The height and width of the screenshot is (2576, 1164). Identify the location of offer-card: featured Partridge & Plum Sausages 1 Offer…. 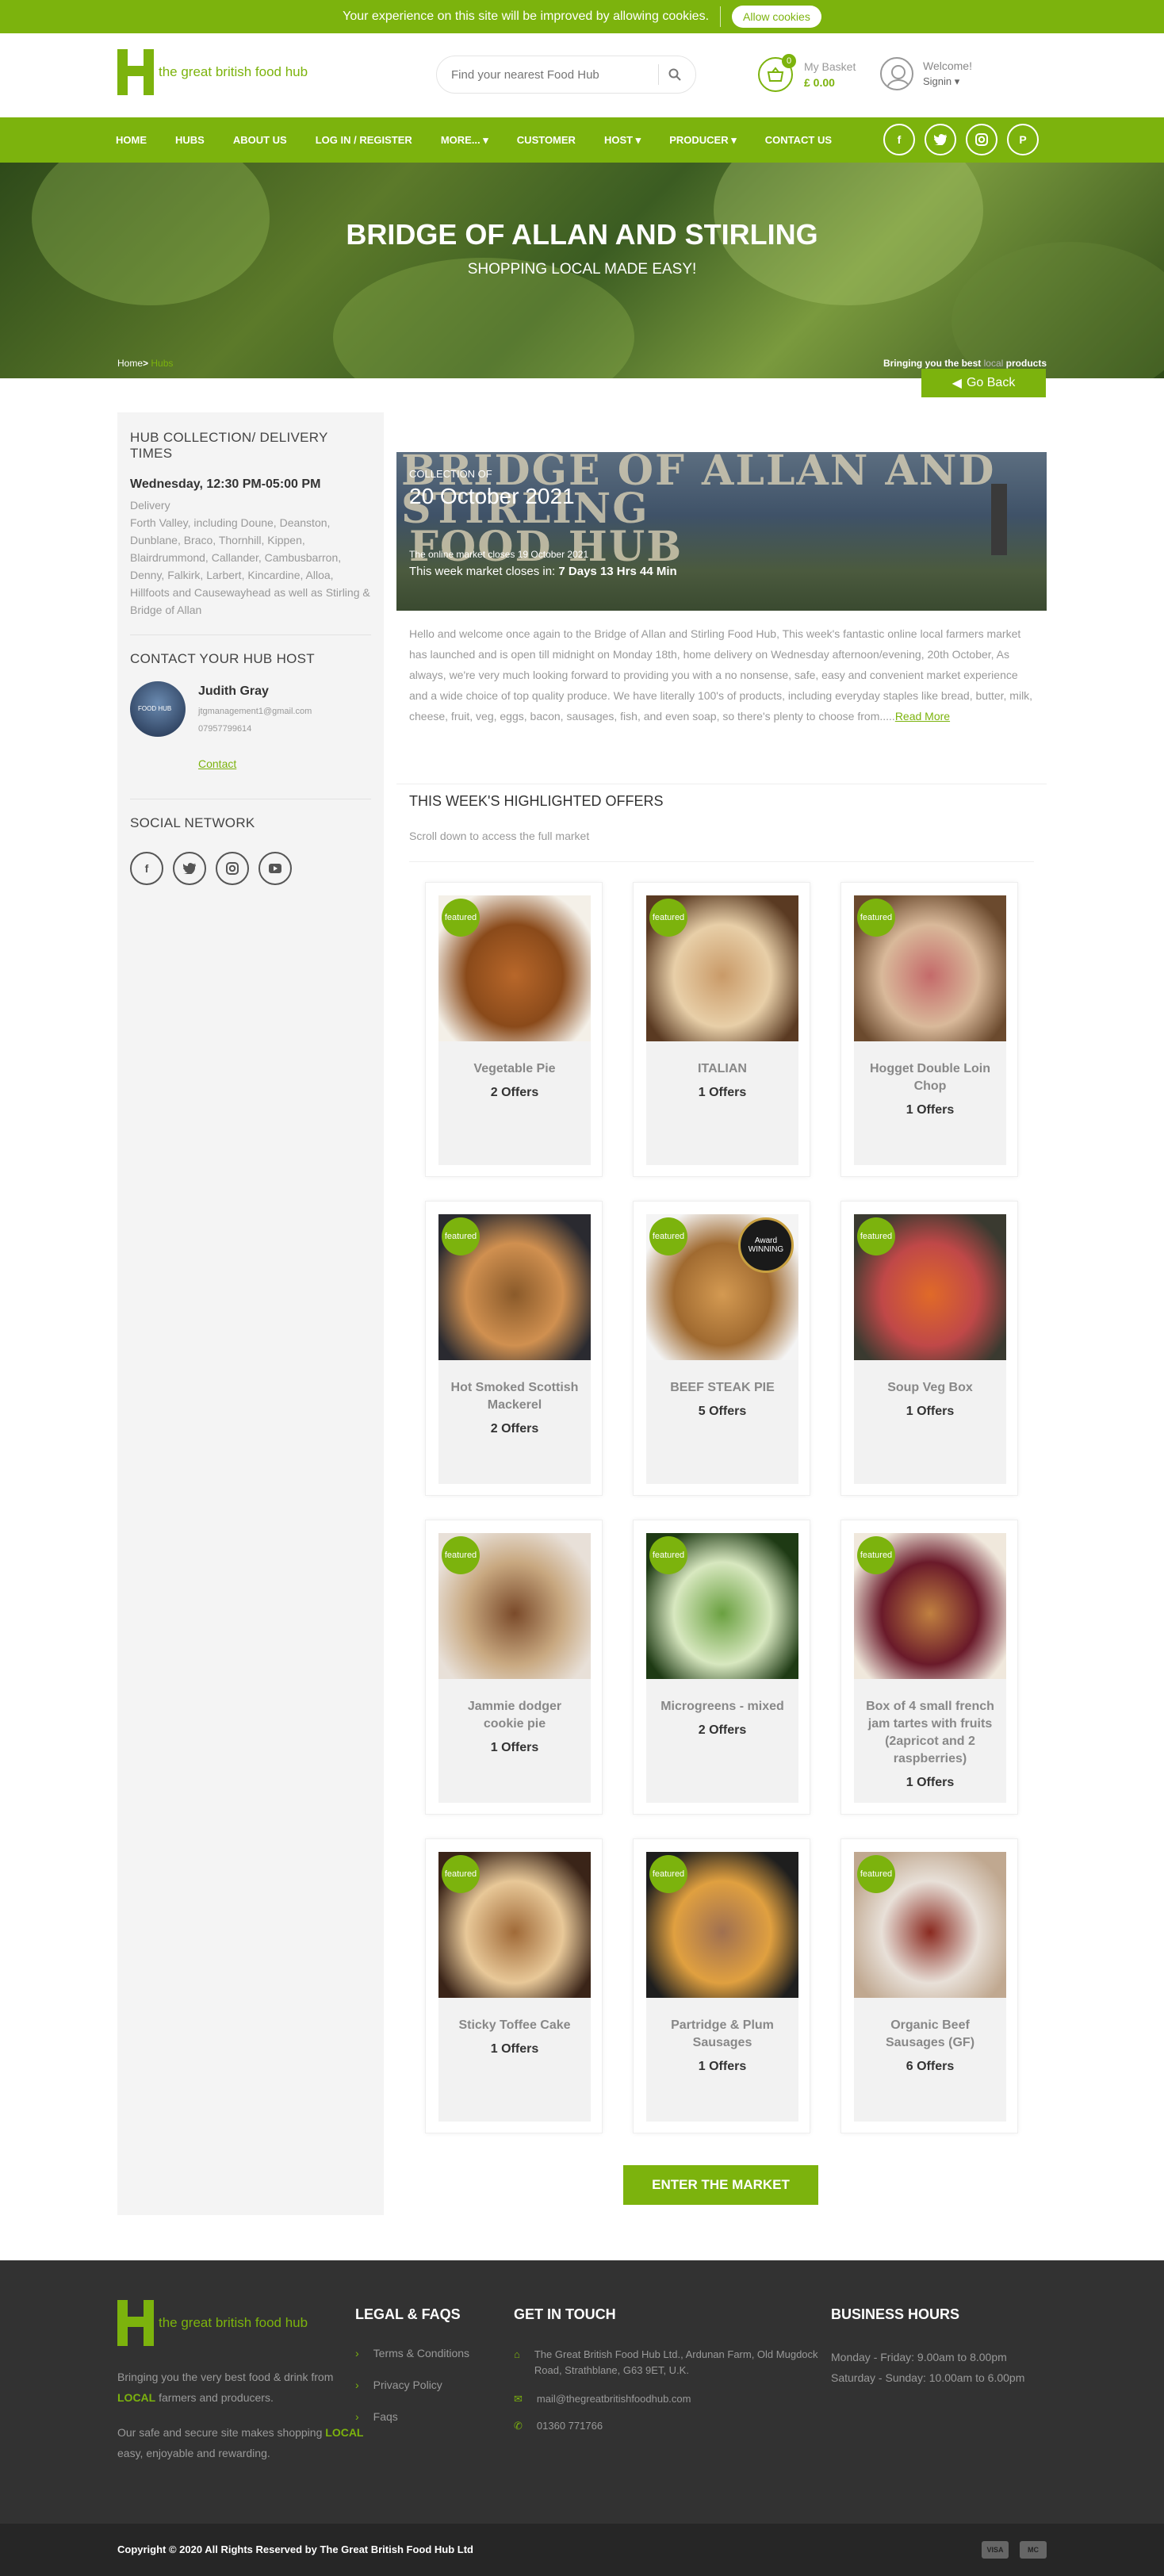
(721, 1986).